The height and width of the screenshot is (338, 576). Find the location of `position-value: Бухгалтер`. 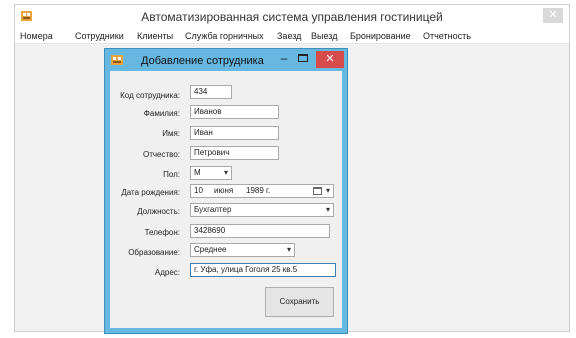

position-value: Бухгалтер is located at coordinates (213, 209).